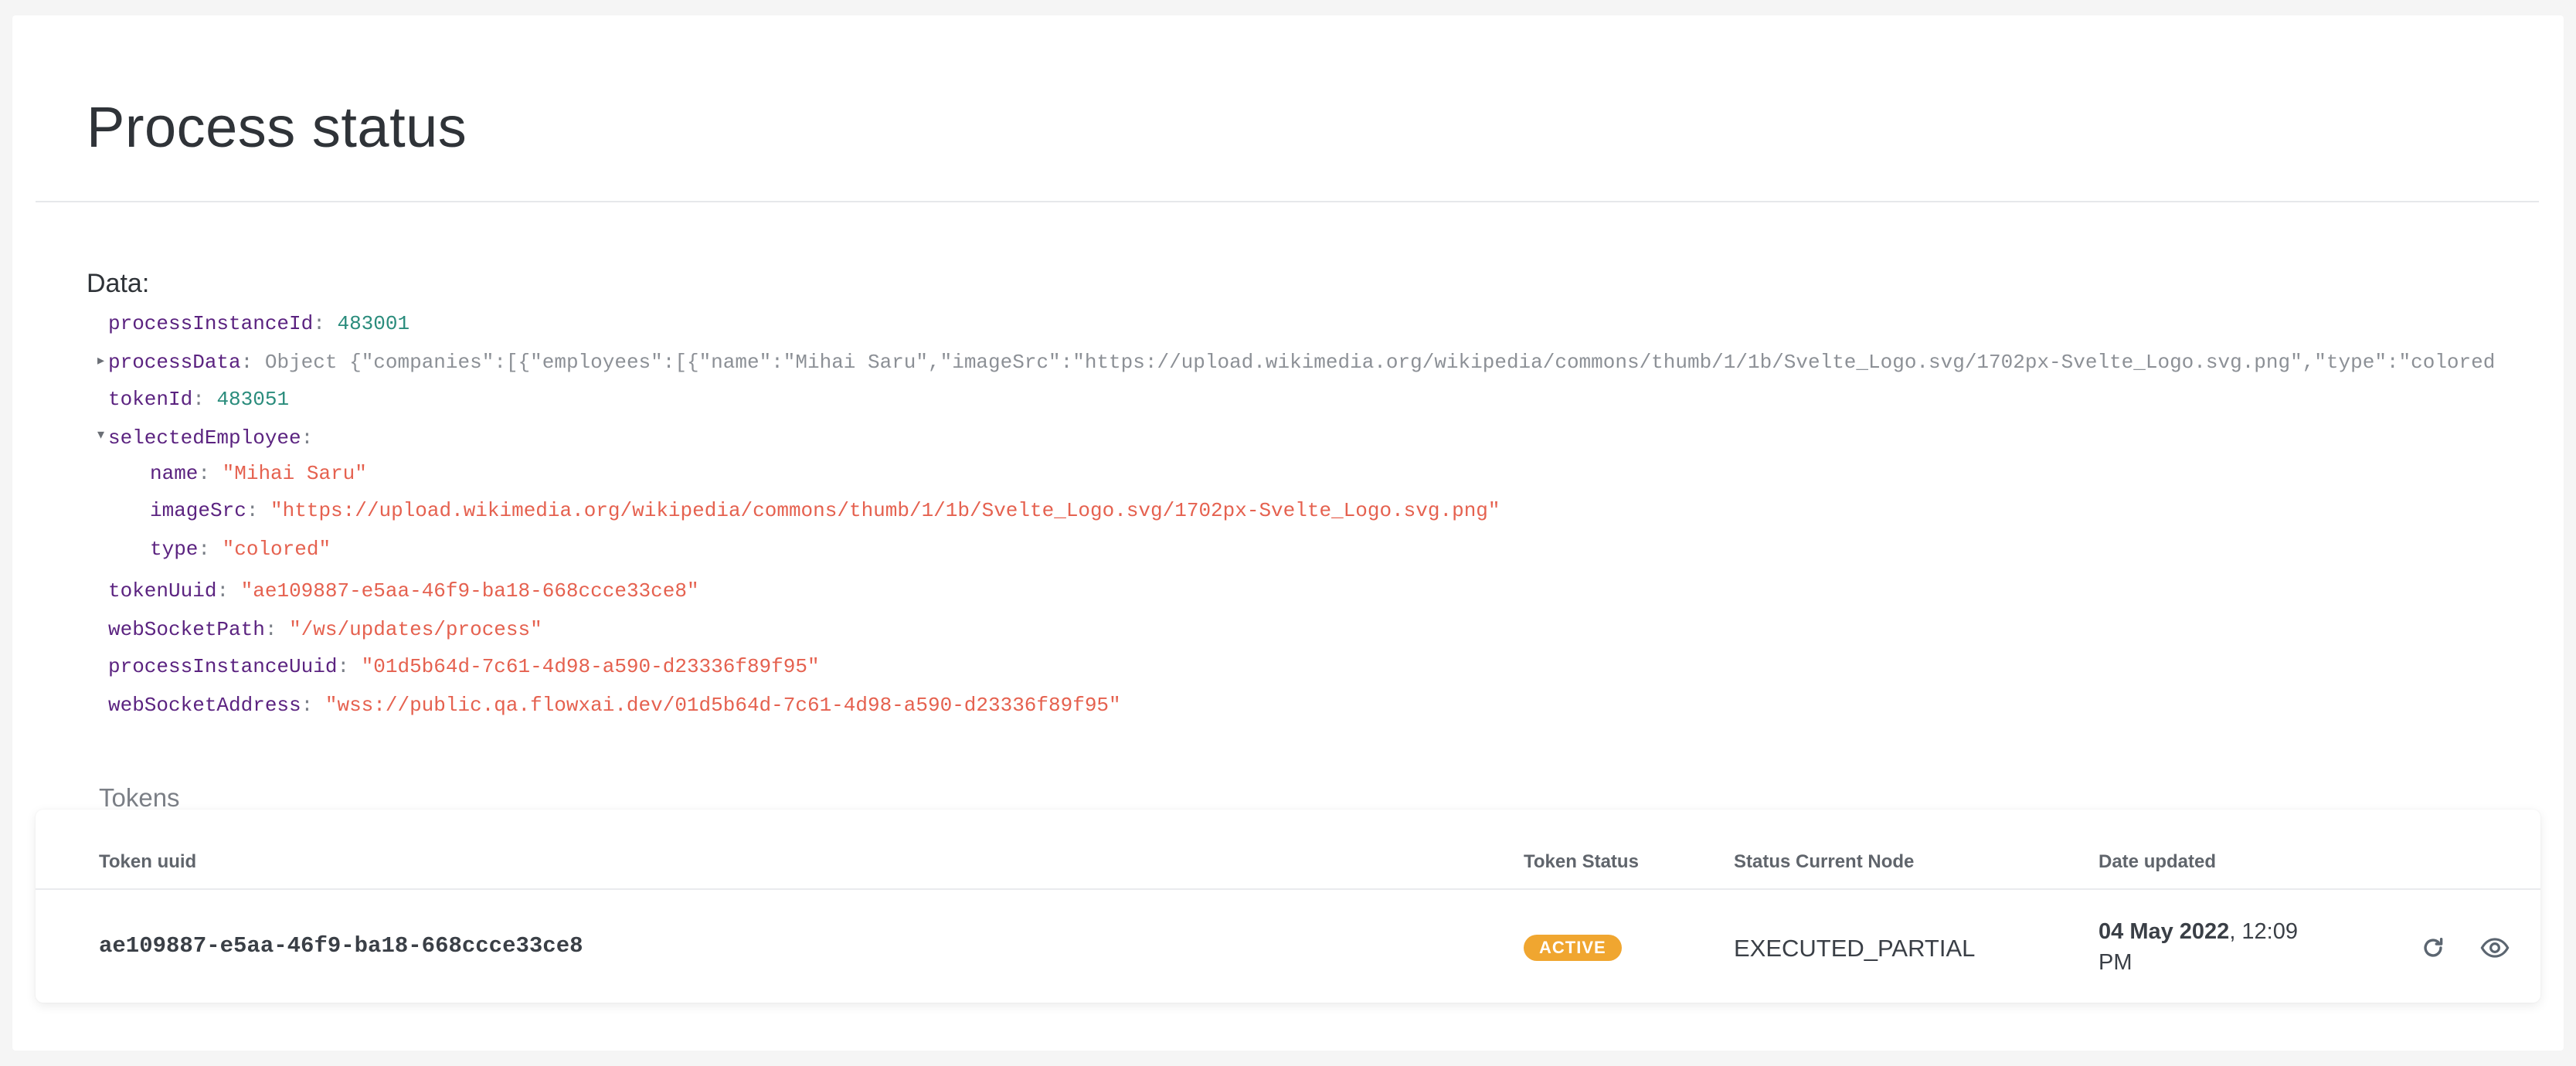 Image resolution: width=2576 pixels, height=1066 pixels. What do you see at coordinates (1855, 949) in the screenshot?
I see `current-node-cell: EXECUTED_PARTIAL` at bounding box center [1855, 949].